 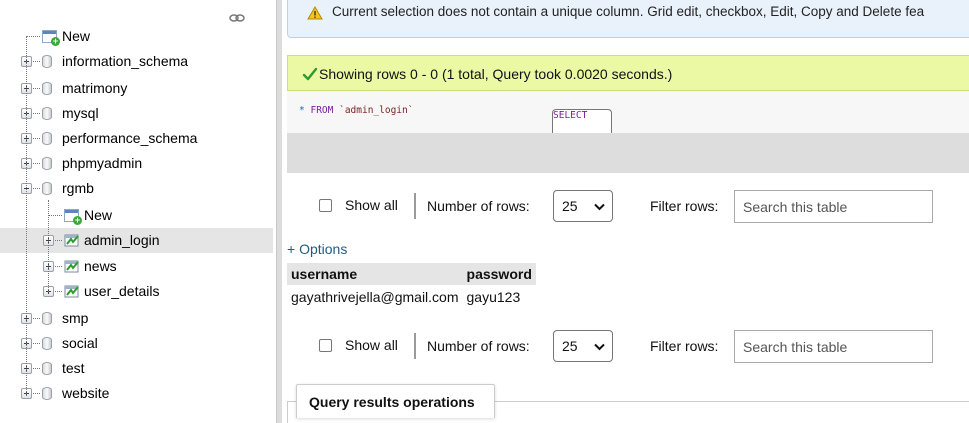 What do you see at coordinates (376, 110) in the screenshot?
I see `sql-table-name: `admin_login`` at bounding box center [376, 110].